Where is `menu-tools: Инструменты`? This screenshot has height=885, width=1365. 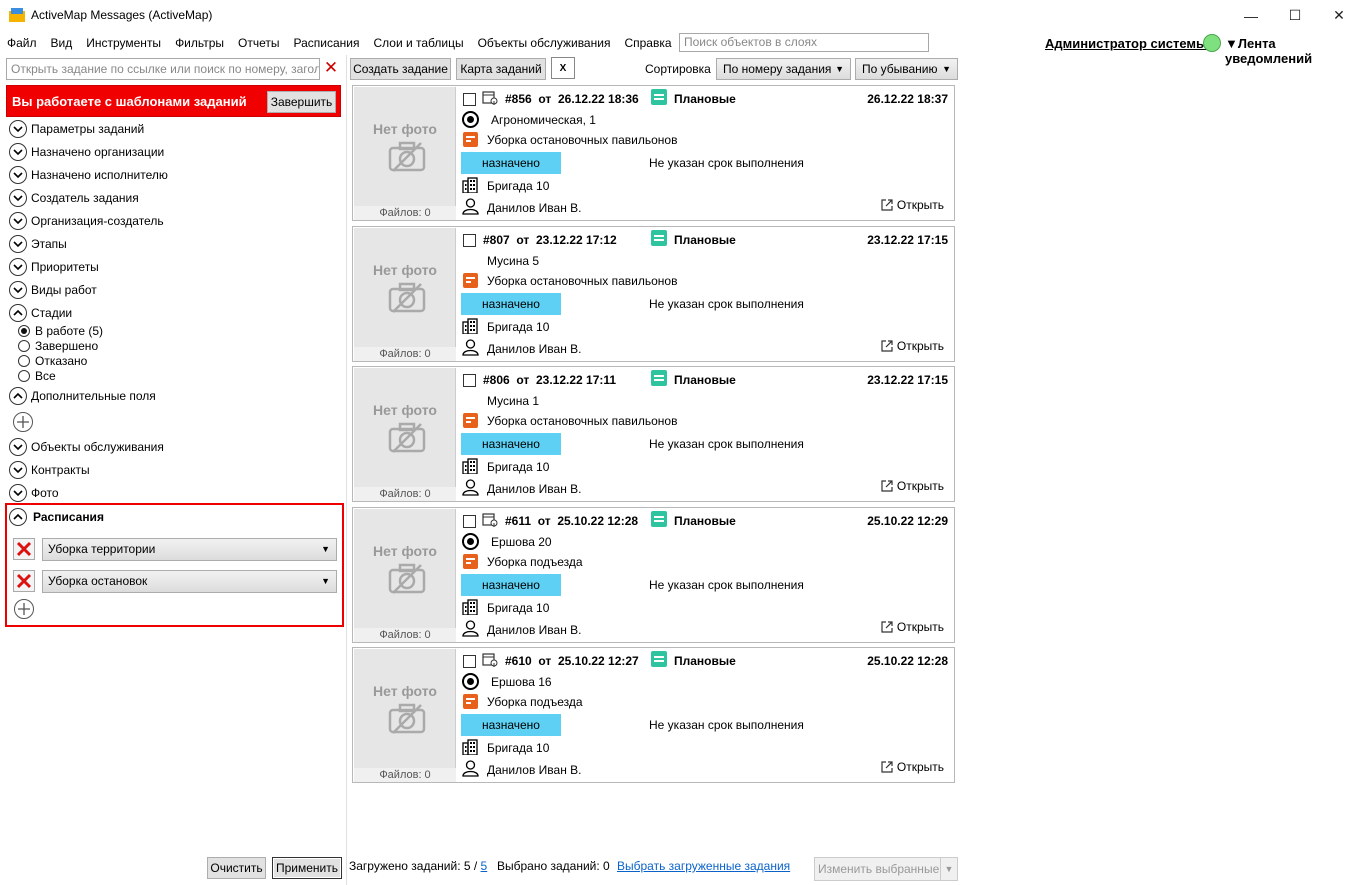 menu-tools: Инструменты is located at coordinates (123, 43).